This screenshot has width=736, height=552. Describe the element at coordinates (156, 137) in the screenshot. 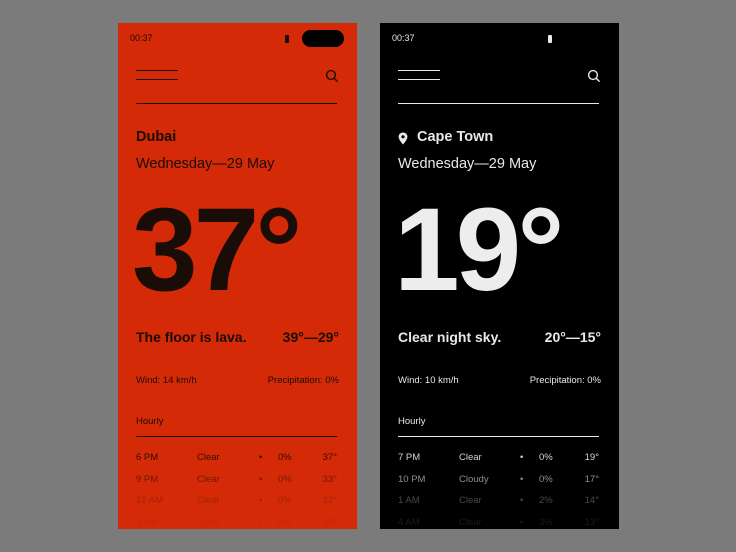

I see `city-name: Dubai` at that location.